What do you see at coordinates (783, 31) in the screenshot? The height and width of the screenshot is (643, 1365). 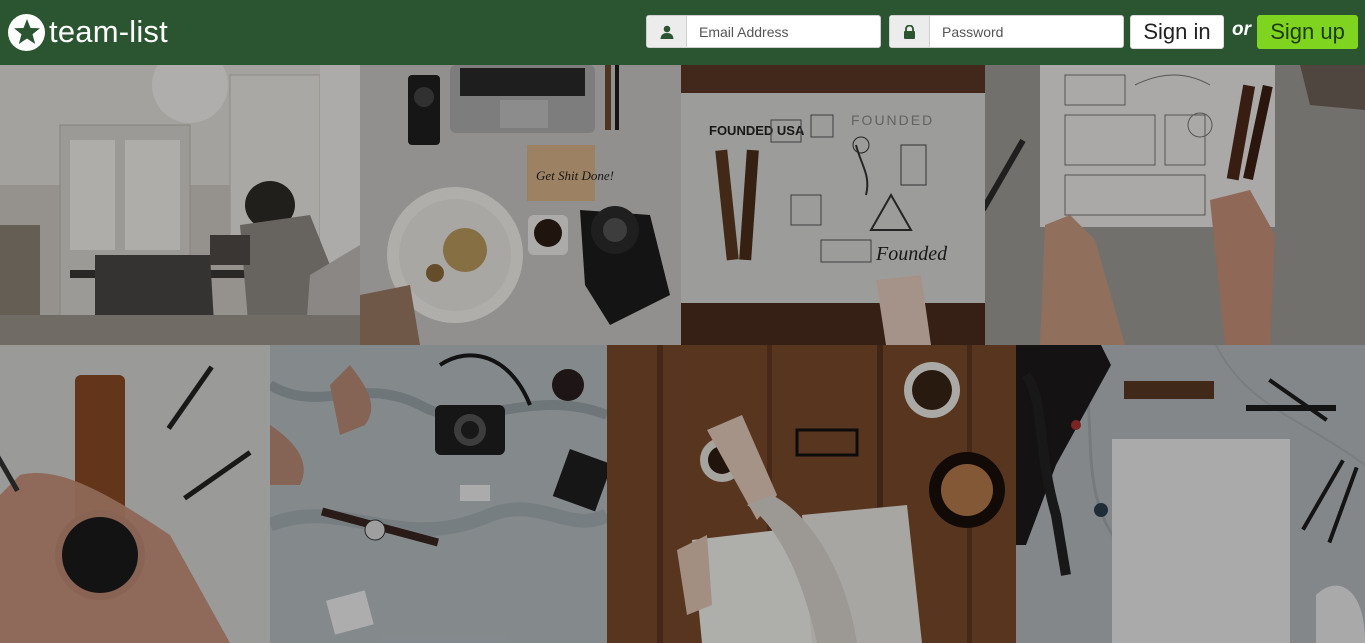 I see `email-input` at bounding box center [783, 31].